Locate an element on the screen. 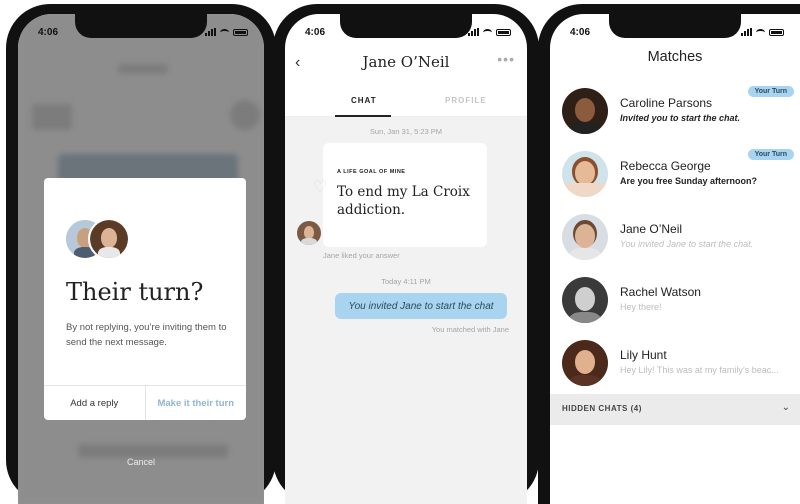 Image resolution: width=800 pixels, height=504 pixels. page-title: Jane O’Neil is located at coordinates (406, 62).